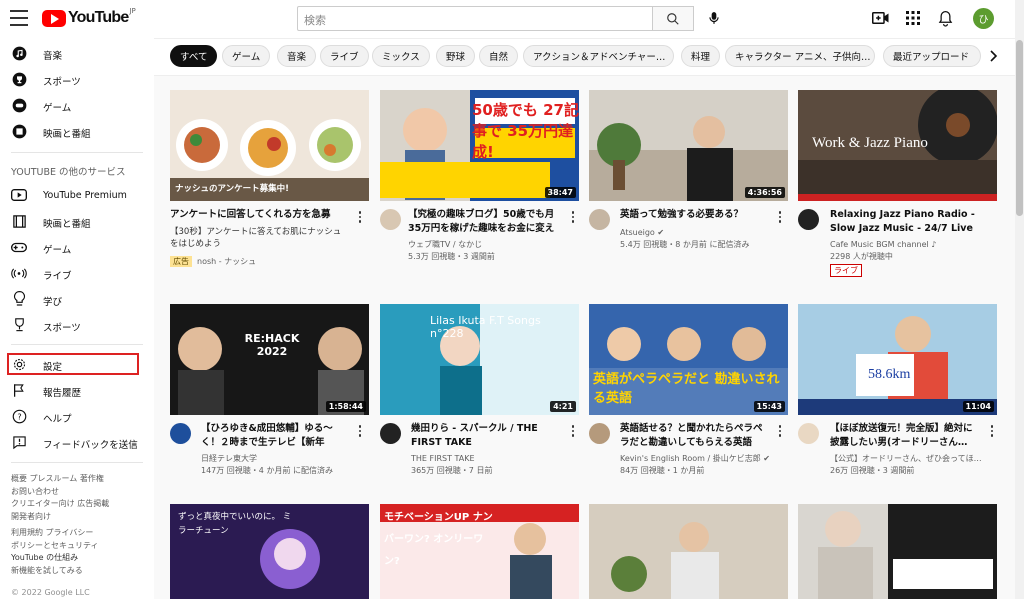 The width and height of the screenshot is (1024, 600). What do you see at coordinates (662, 470) in the screenshot?
I see `video-meta: 84万 回視聴・1 か月前` at bounding box center [662, 470].